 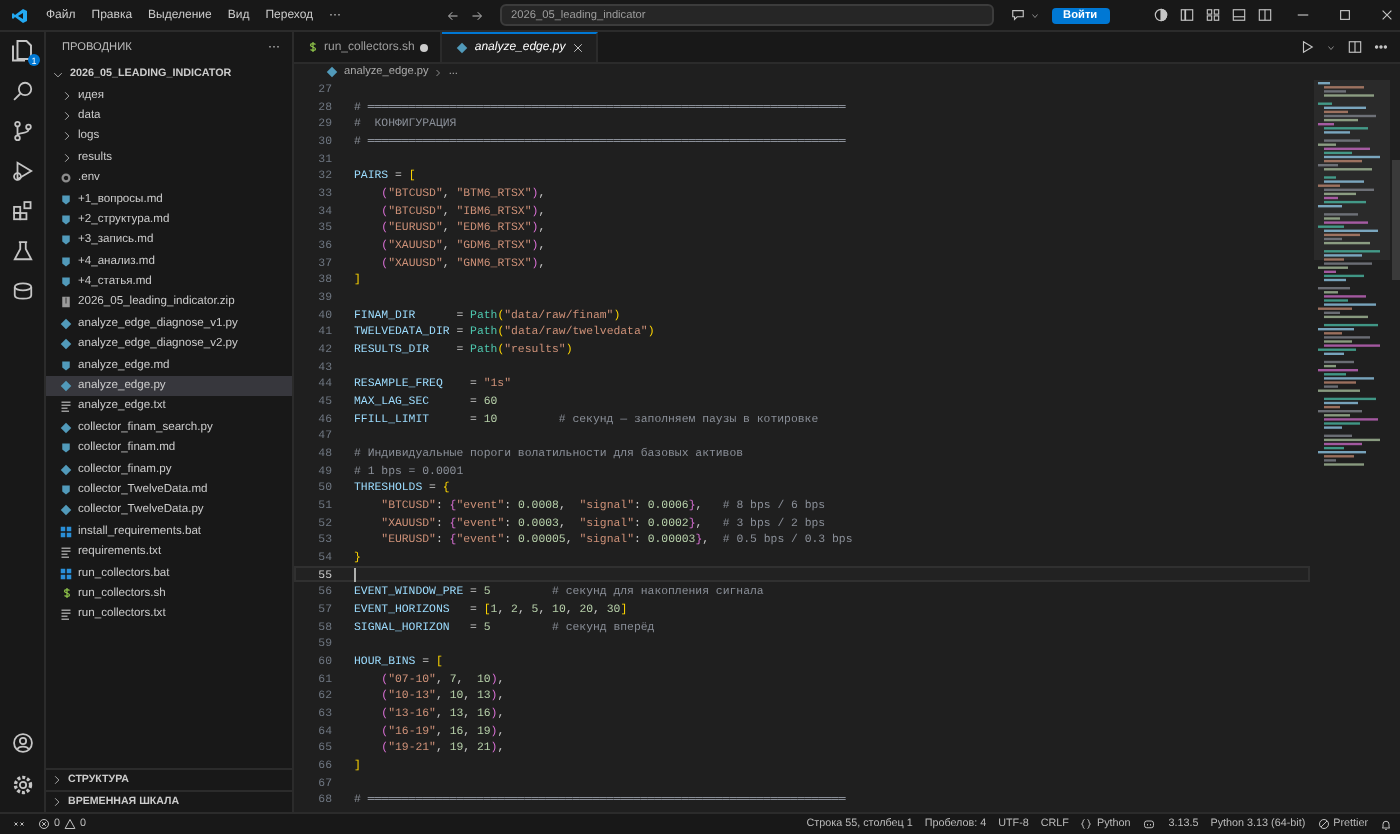 I want to click on panel-layout-icon, so click(x=1239, y=15).